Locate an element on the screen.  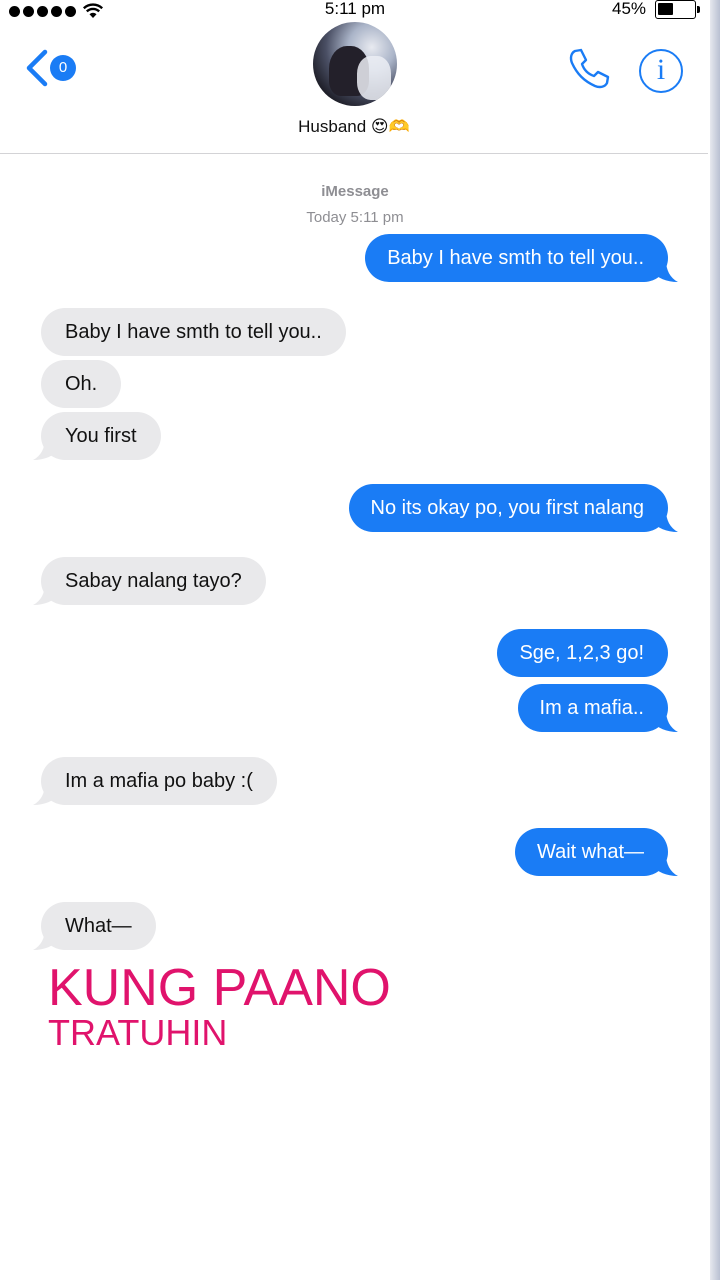
contact-avatar is located at coordinates (355, 64).